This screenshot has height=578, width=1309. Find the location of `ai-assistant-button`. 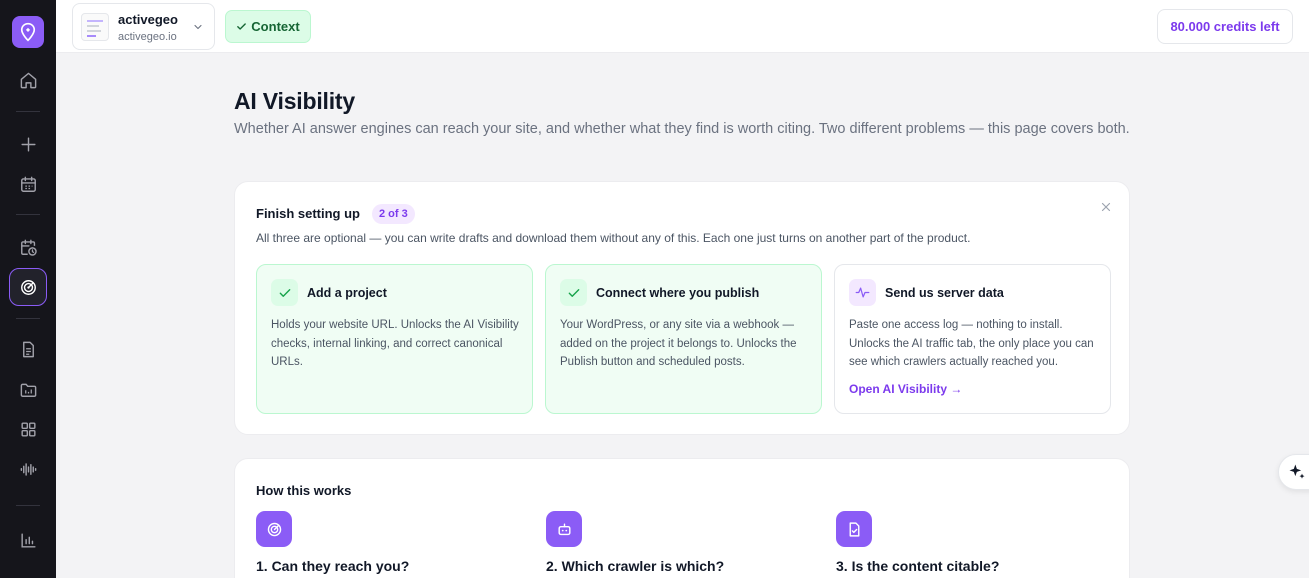

ai-assistant-button is located at coordinates (1293, 472).